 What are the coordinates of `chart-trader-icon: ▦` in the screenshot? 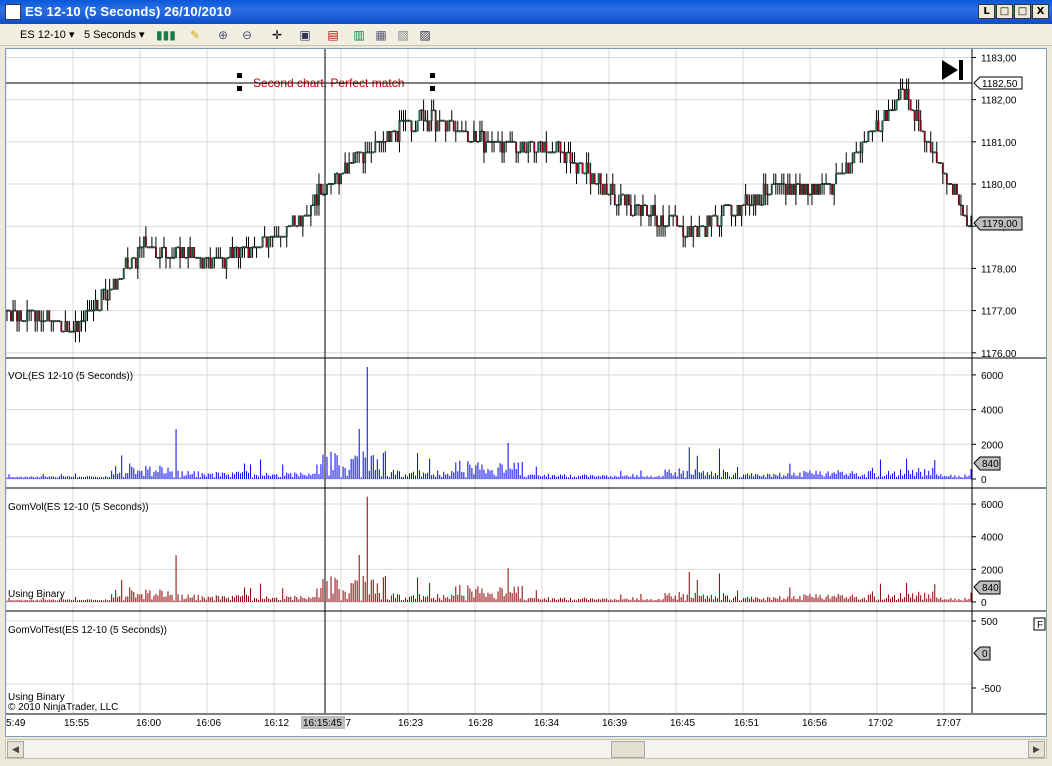 It's located at (381, 35).